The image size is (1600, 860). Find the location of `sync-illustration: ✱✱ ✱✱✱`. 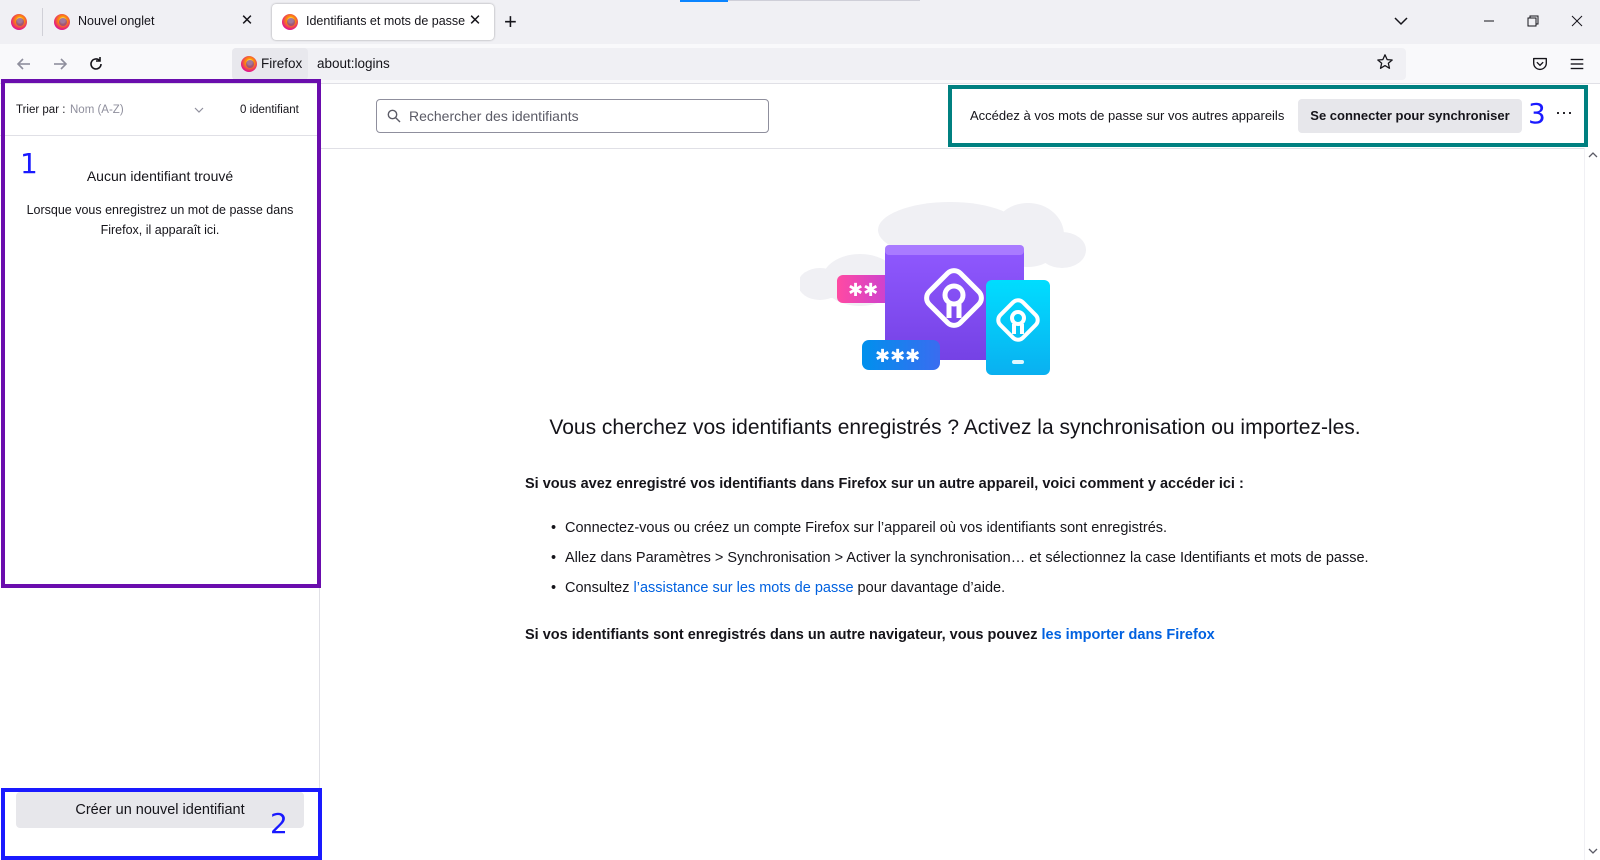

sync-illustration: ✱✱ ✱✱✱ is located at coordinates (943, 288).